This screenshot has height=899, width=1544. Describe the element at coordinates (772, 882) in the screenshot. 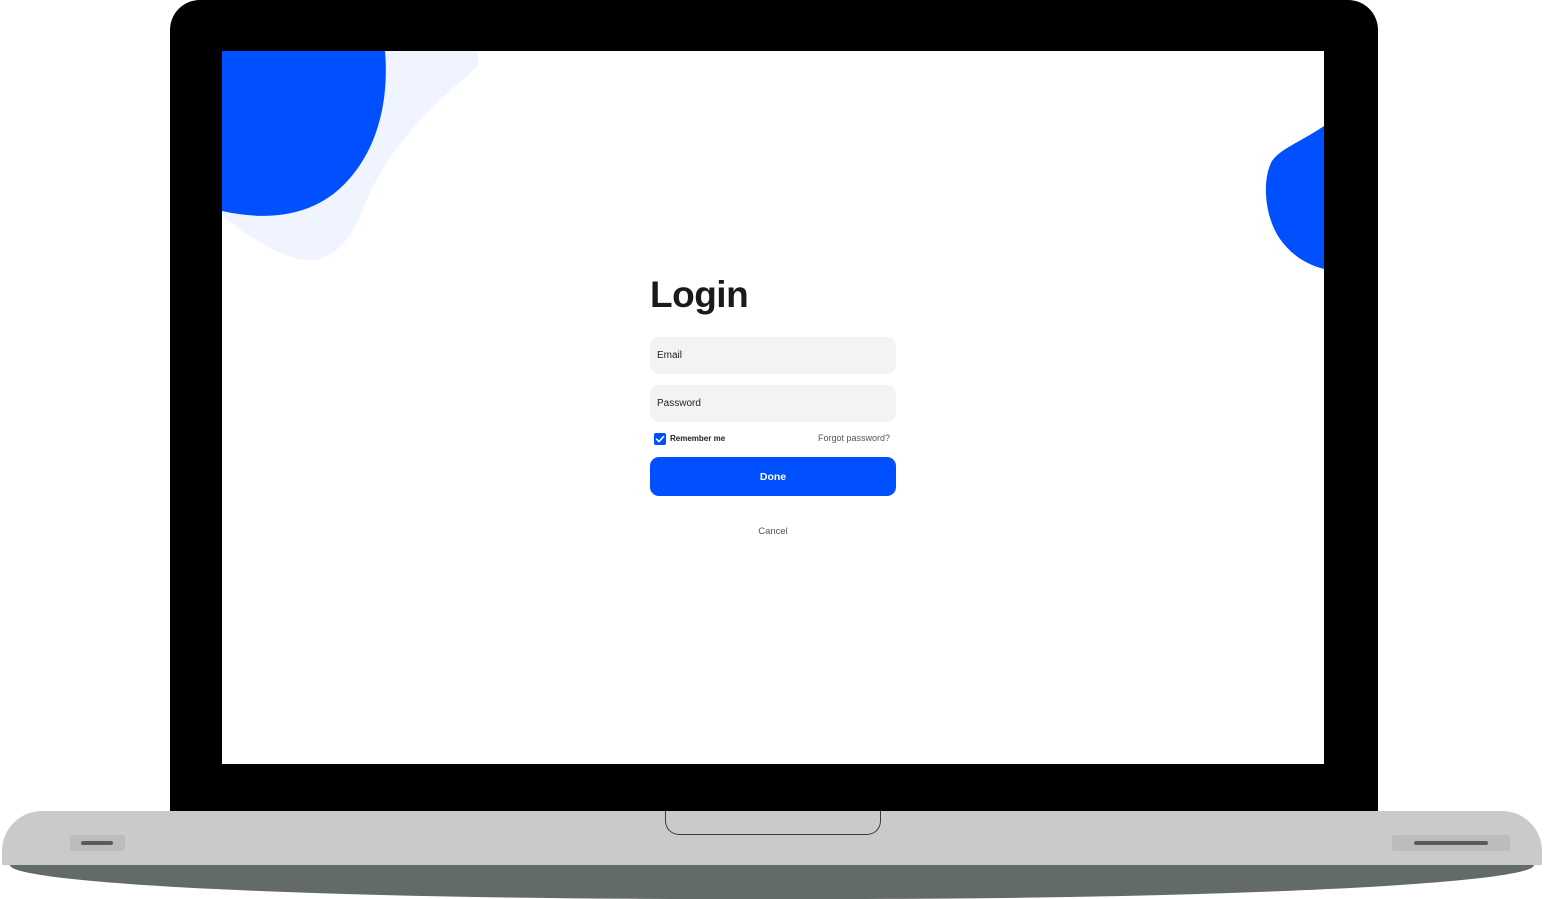

I see `laptop-base-bottom` at that location.